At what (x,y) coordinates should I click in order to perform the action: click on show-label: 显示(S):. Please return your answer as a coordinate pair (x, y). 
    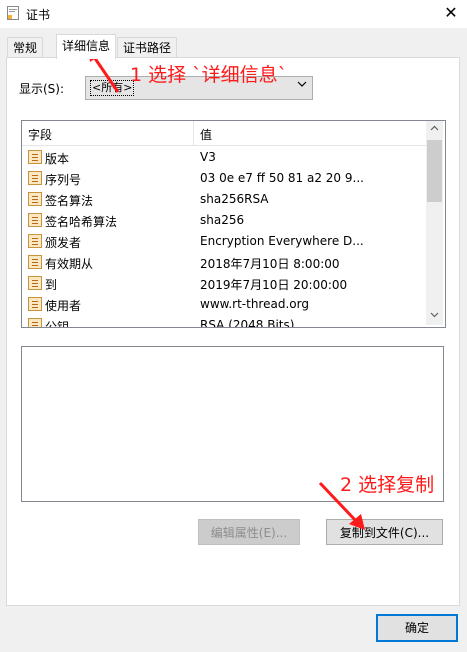
    Looking at the image, I should click on (42, 89).